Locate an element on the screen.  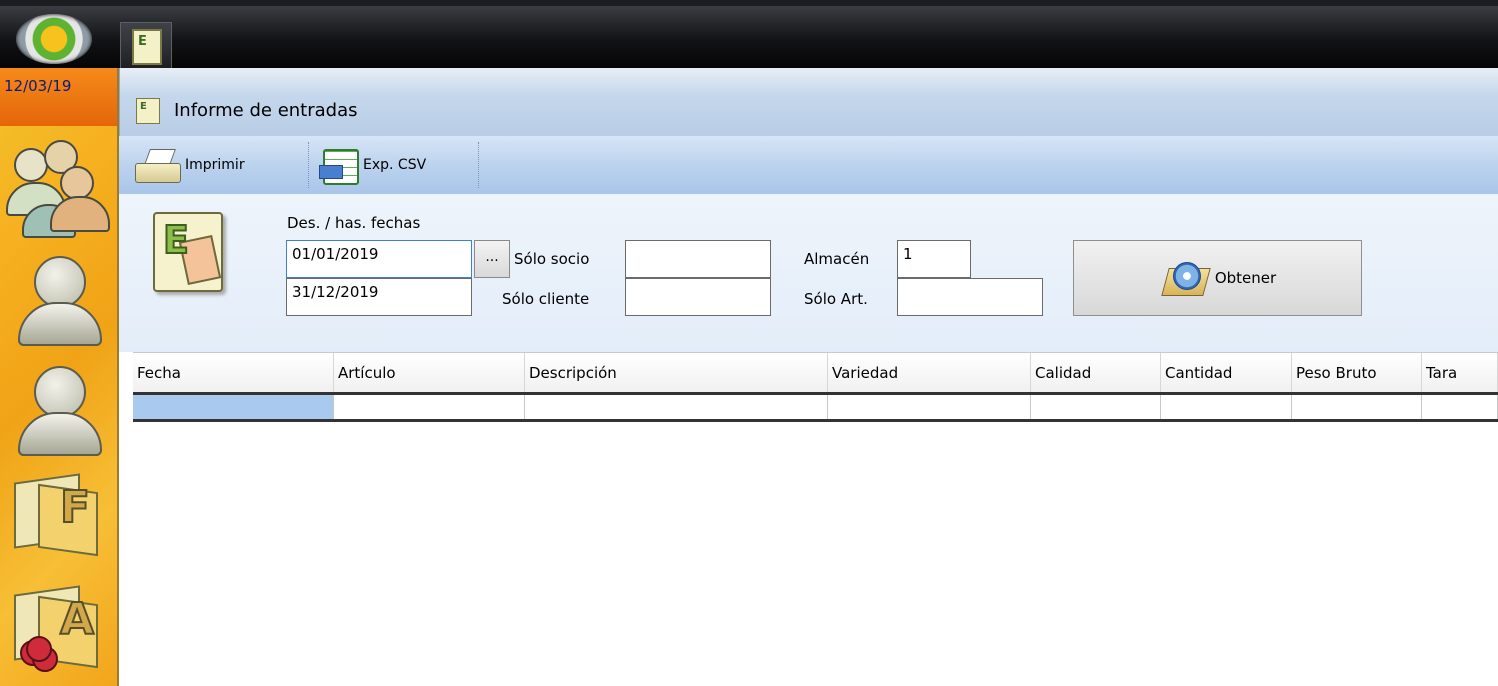
column-header-fecha: Fecha is located at coordinates (233, 373).